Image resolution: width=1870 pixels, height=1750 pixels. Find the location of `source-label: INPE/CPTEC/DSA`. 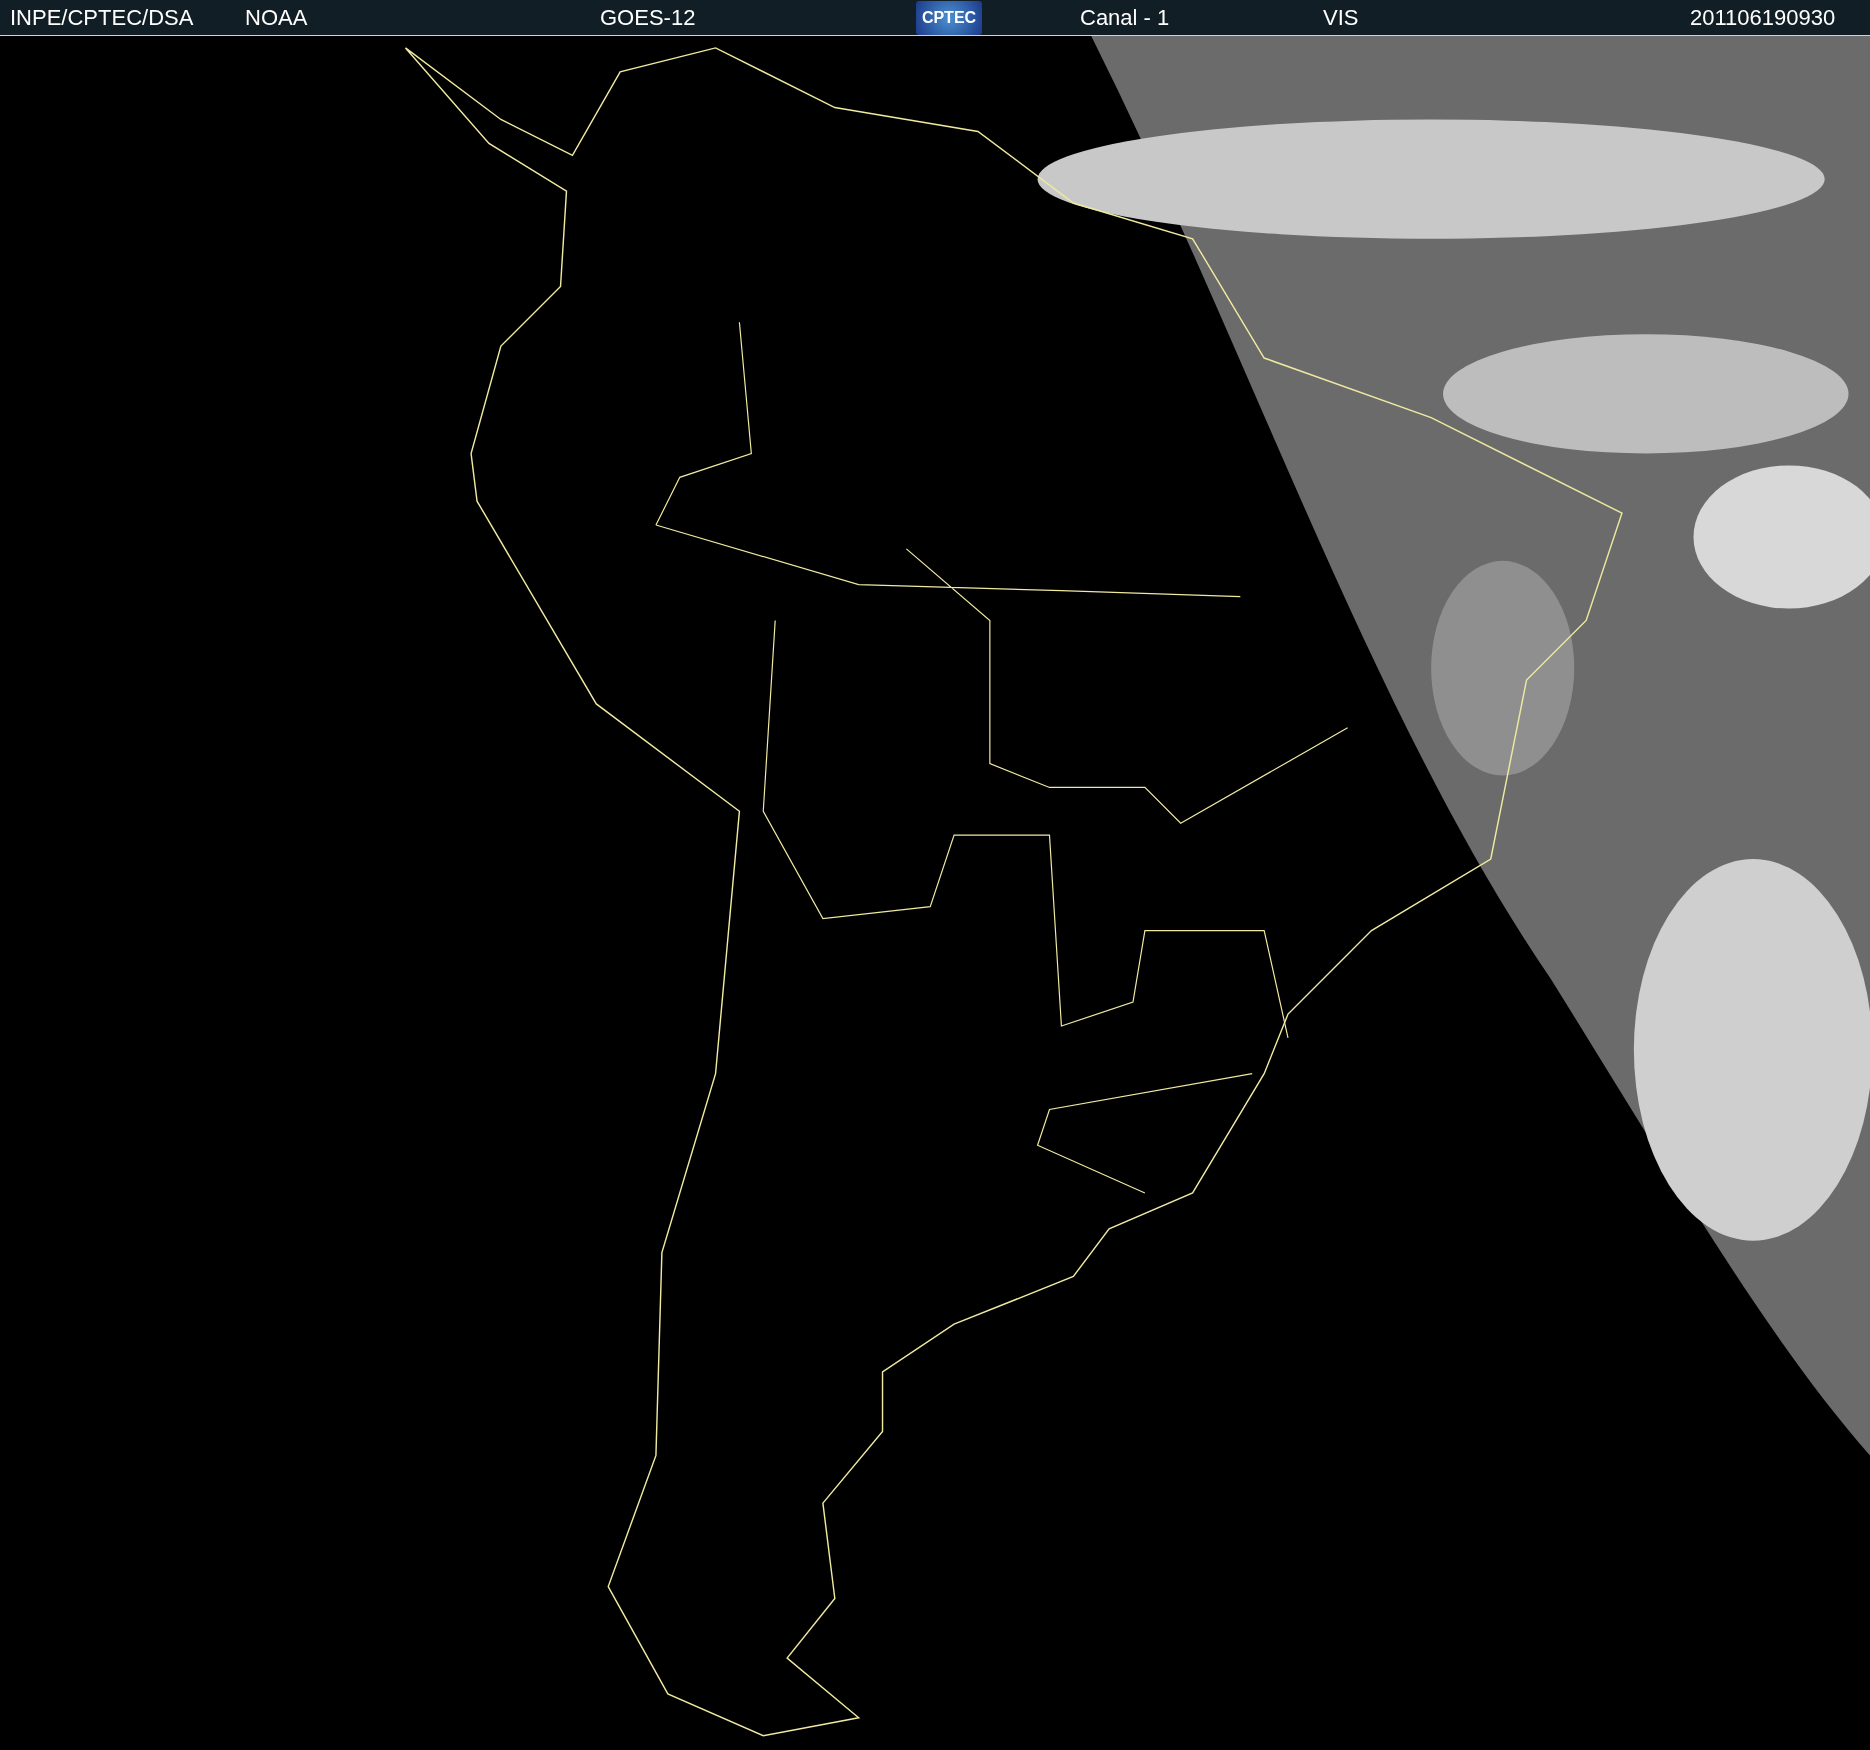

source-label: INPE/CPTEC/DSA is located at coordinates (102, 17).